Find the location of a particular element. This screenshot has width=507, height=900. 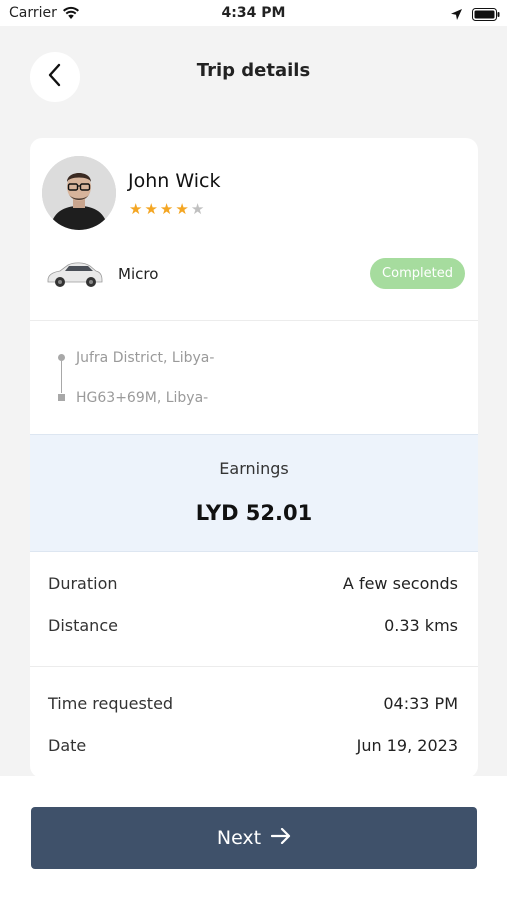

half-star-icon: ★ is located at coordinates (197, 209).